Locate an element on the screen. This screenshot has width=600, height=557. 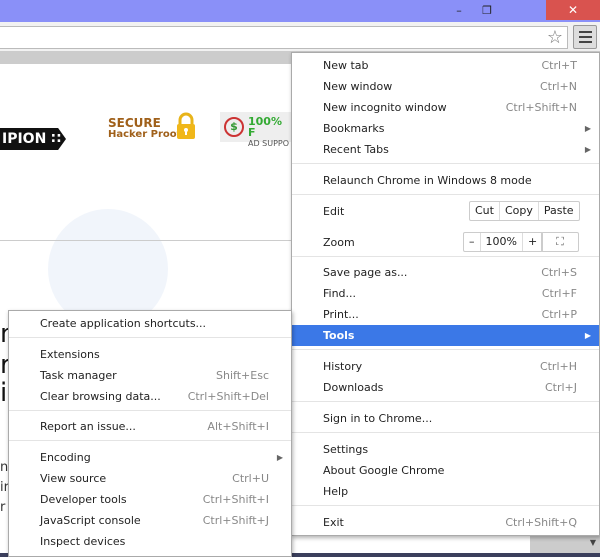
page-header-bar is located at coordinates (150, 58).